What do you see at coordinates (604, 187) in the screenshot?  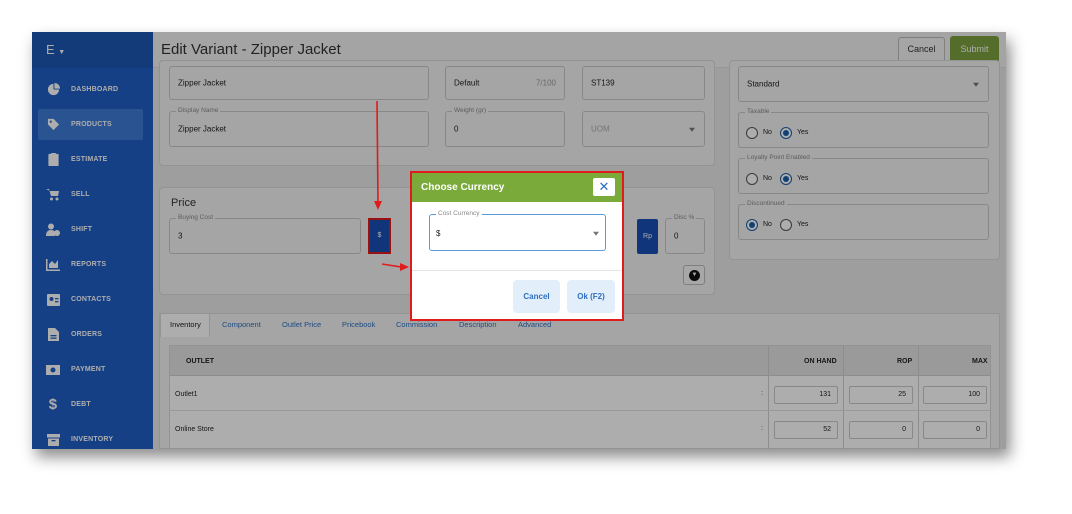 I see `close-icon: ✕` at bounding box center [604, 187].